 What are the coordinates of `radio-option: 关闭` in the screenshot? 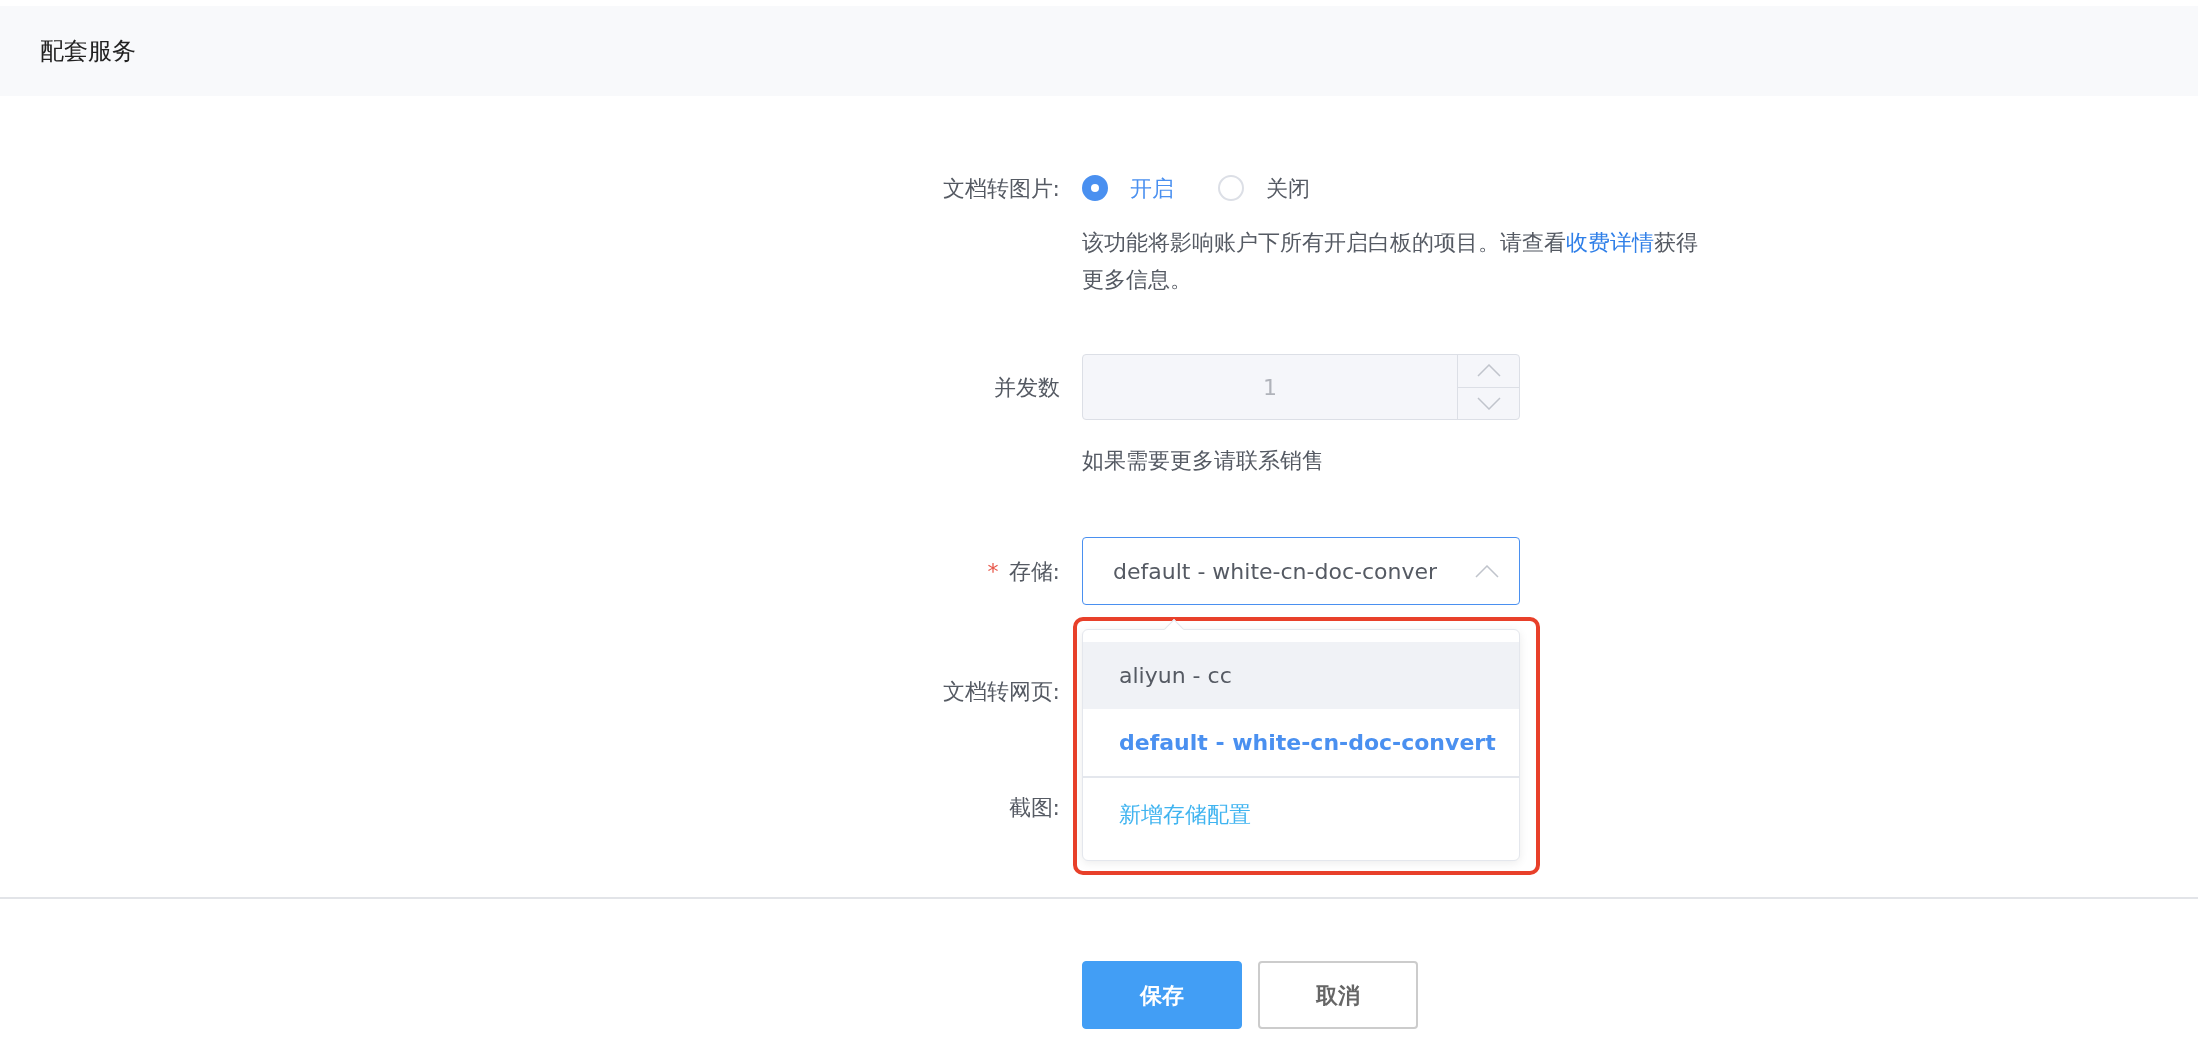 It's located at (1264, 188).